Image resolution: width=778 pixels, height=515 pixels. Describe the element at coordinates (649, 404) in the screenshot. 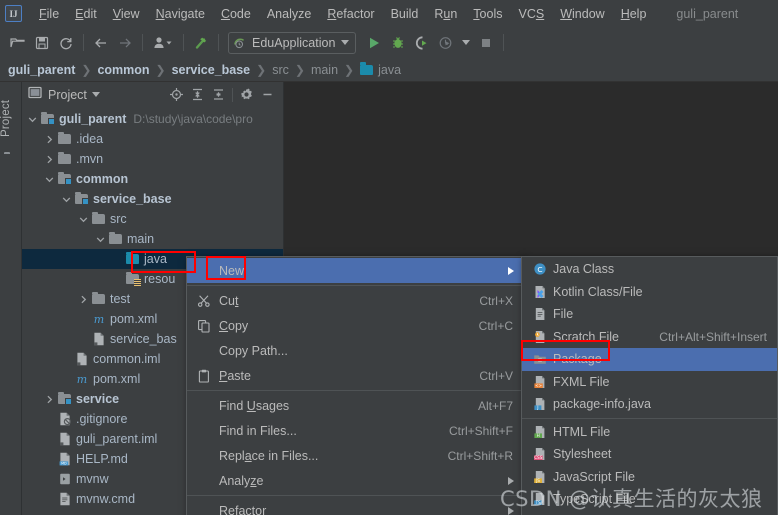

I see `submenu-item-package-info-java: J package-info.java` at that location.